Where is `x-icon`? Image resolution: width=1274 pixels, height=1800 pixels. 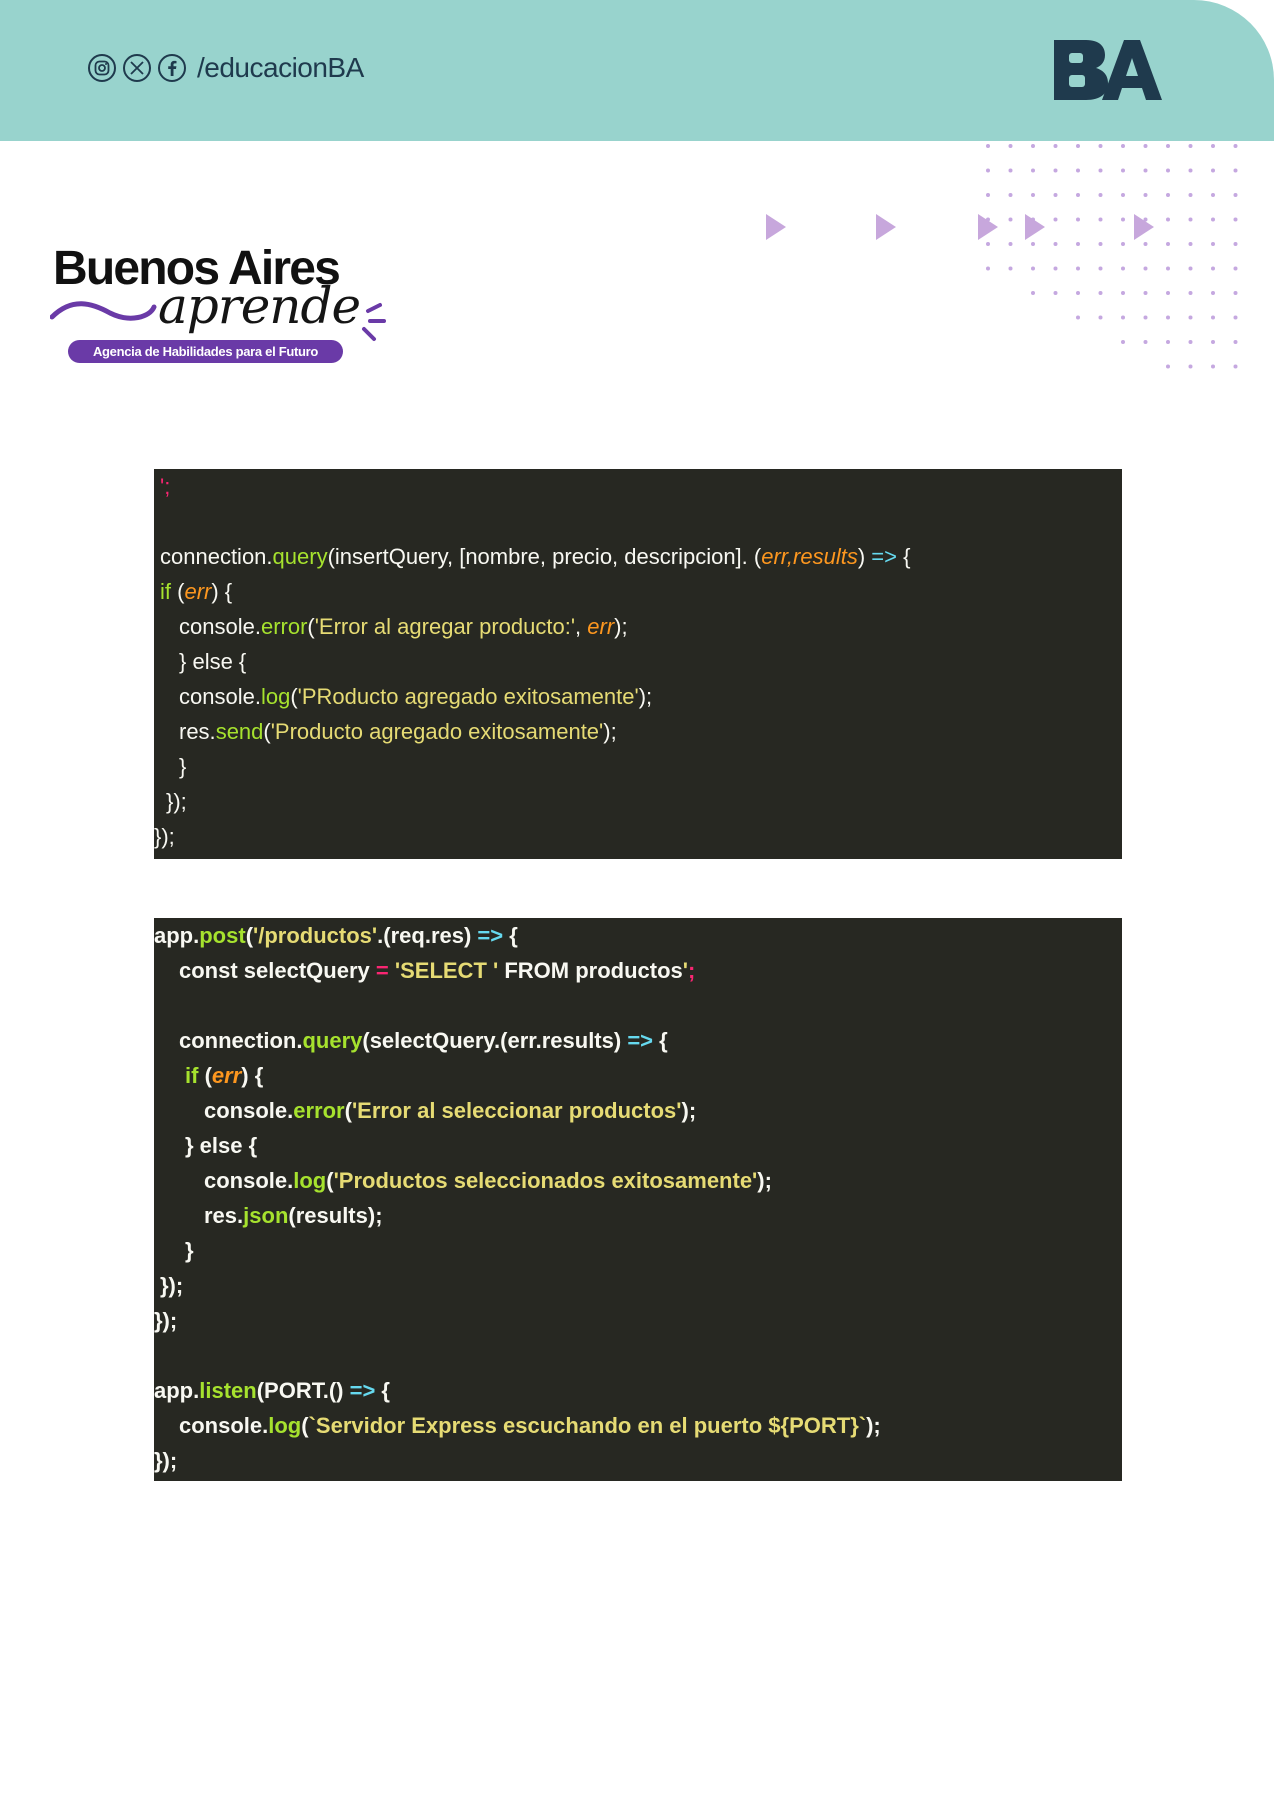 x-icon is located at coordinates (137, 68).